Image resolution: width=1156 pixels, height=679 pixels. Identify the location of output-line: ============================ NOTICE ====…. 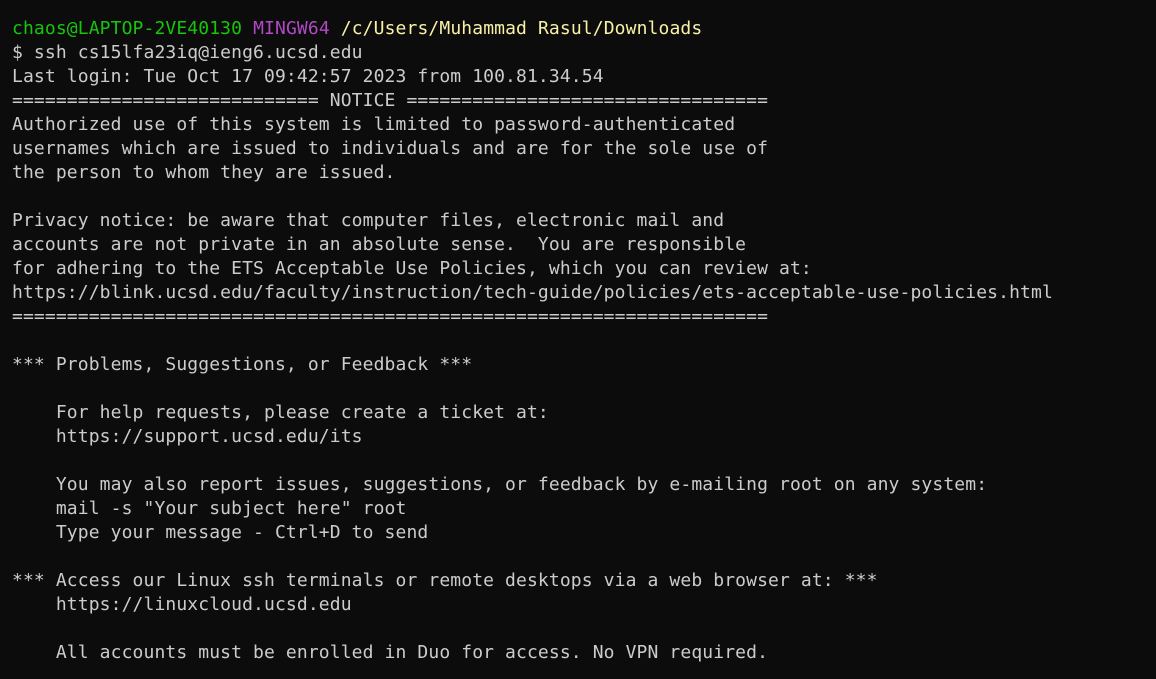
(390, 100).